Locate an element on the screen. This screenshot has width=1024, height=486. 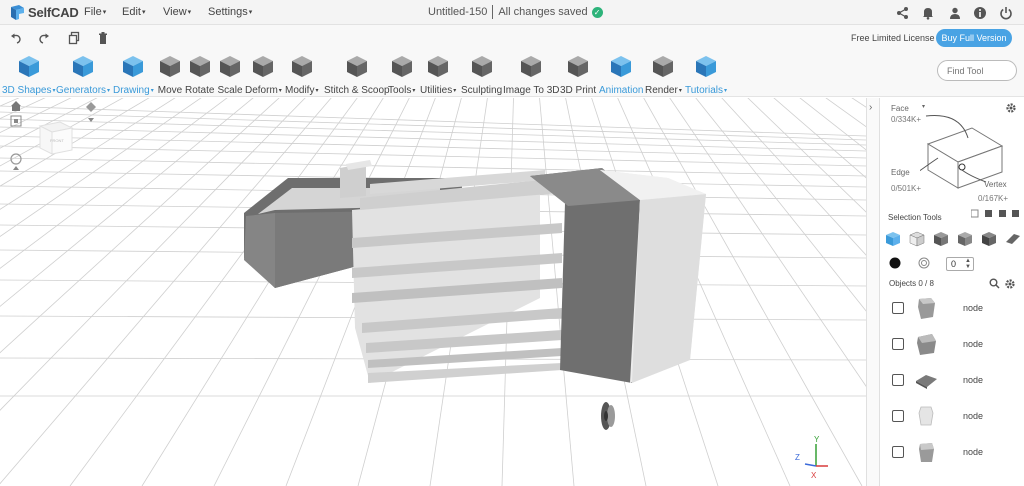
menu-edit: Edit▾ is located at coordinates (133, 12).